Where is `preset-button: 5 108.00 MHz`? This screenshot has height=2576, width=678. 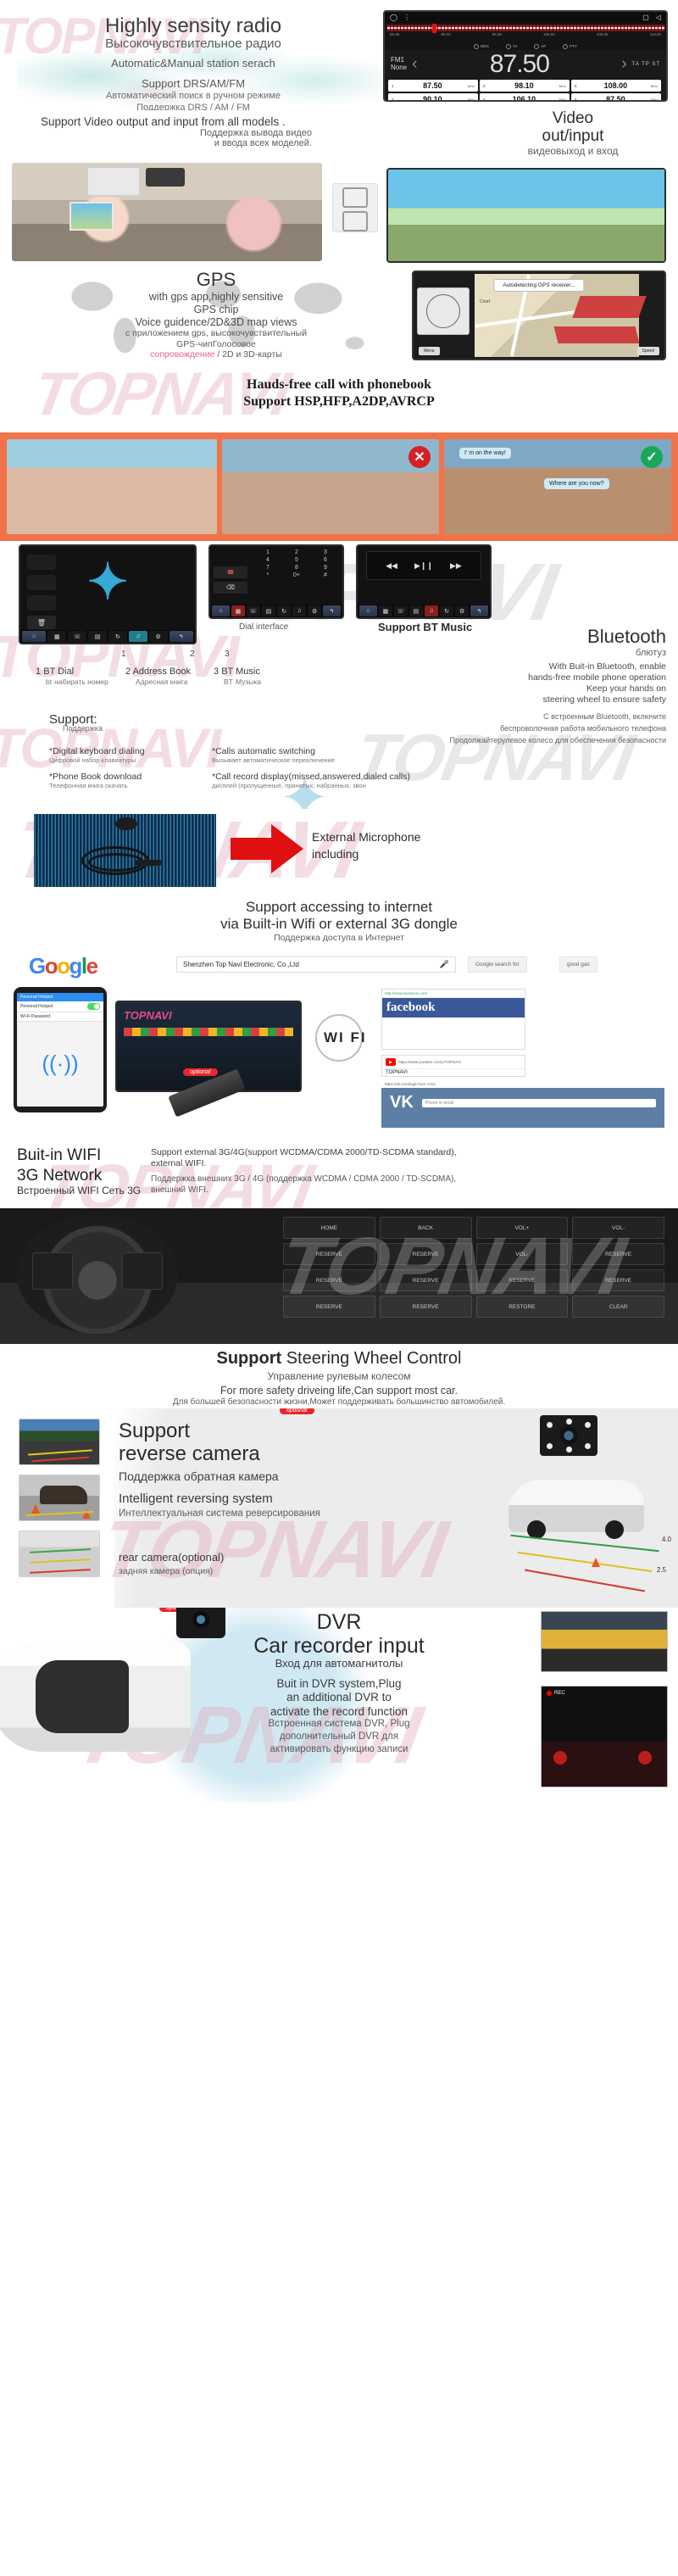
preset-button: 5 108.00 MHz is located at coordinates (615, 86).